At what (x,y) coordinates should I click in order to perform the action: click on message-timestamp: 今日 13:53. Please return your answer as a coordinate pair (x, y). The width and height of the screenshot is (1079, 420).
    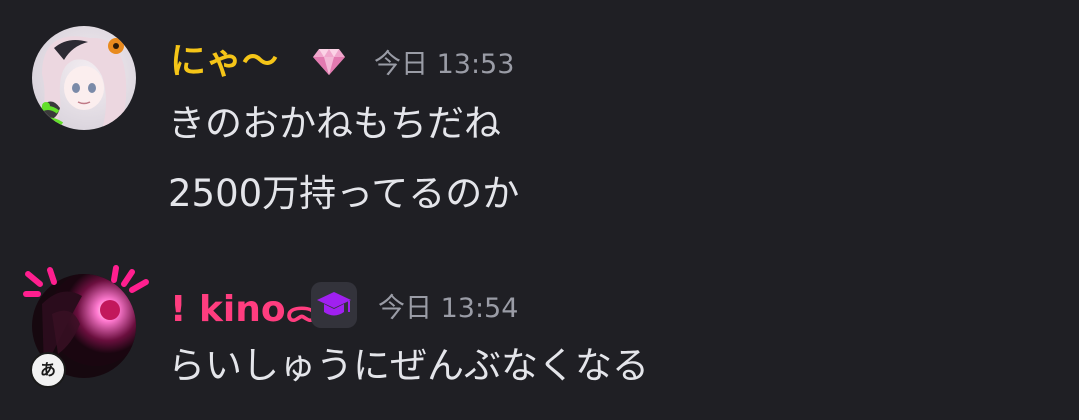
    Looking at the image, I should click on (444, 64).